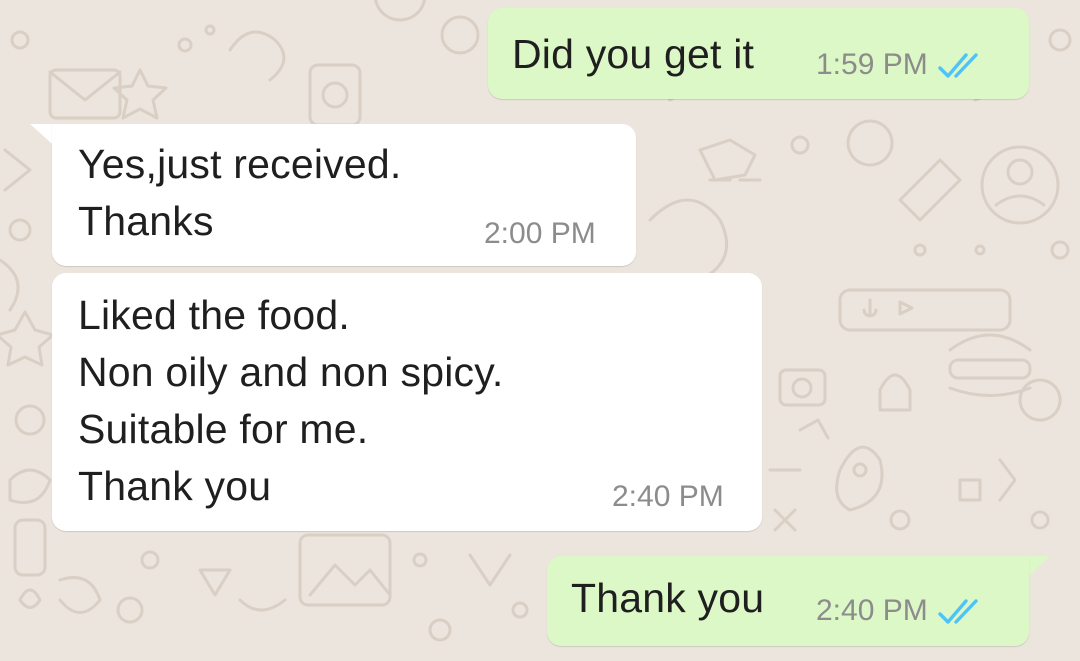 This screenshot has height=661, width=1080. I want to click on message-timestamp: 2:00 PM, so click(540, 233).